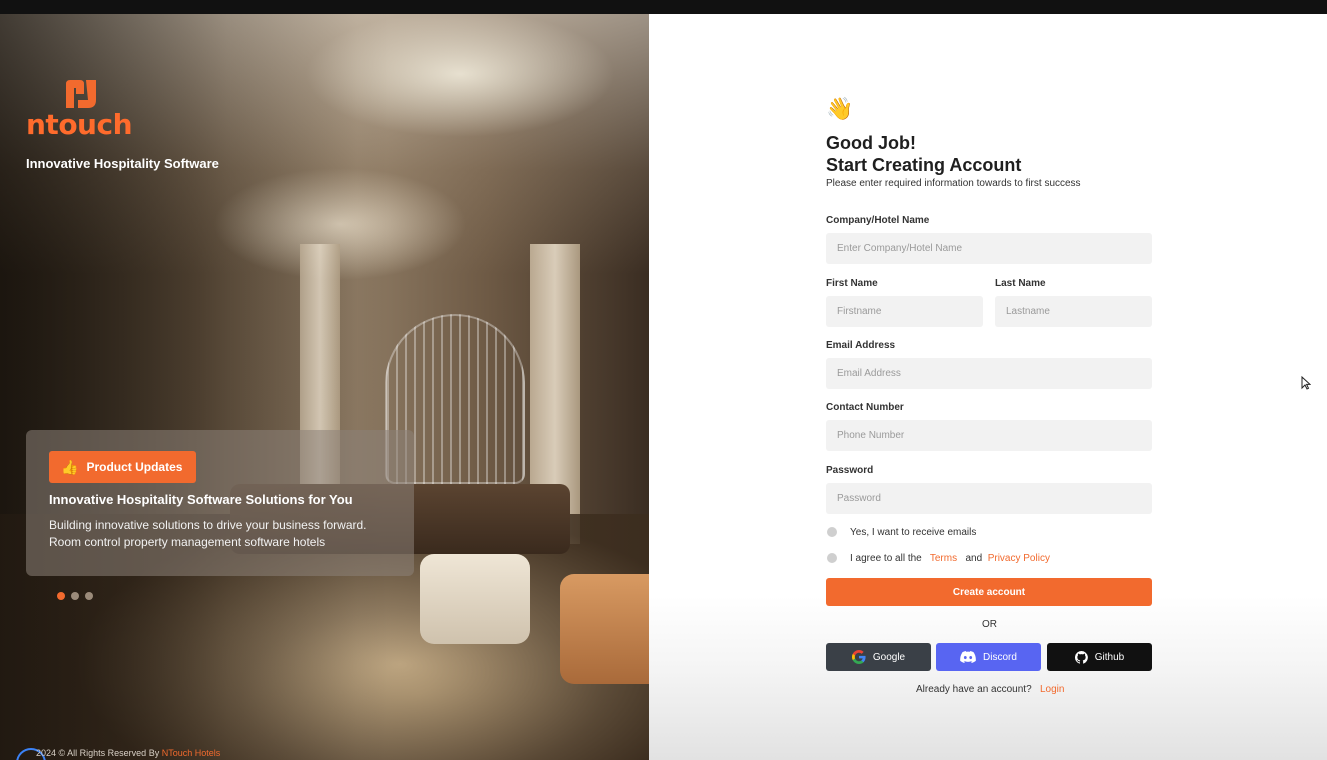 Image resolution: width=1327 pixels, height=760 pixels. What do you see at coordinates (1109, 657) in the screenshot?
I see `github-label: Github` at bounding box center [1109, 657].